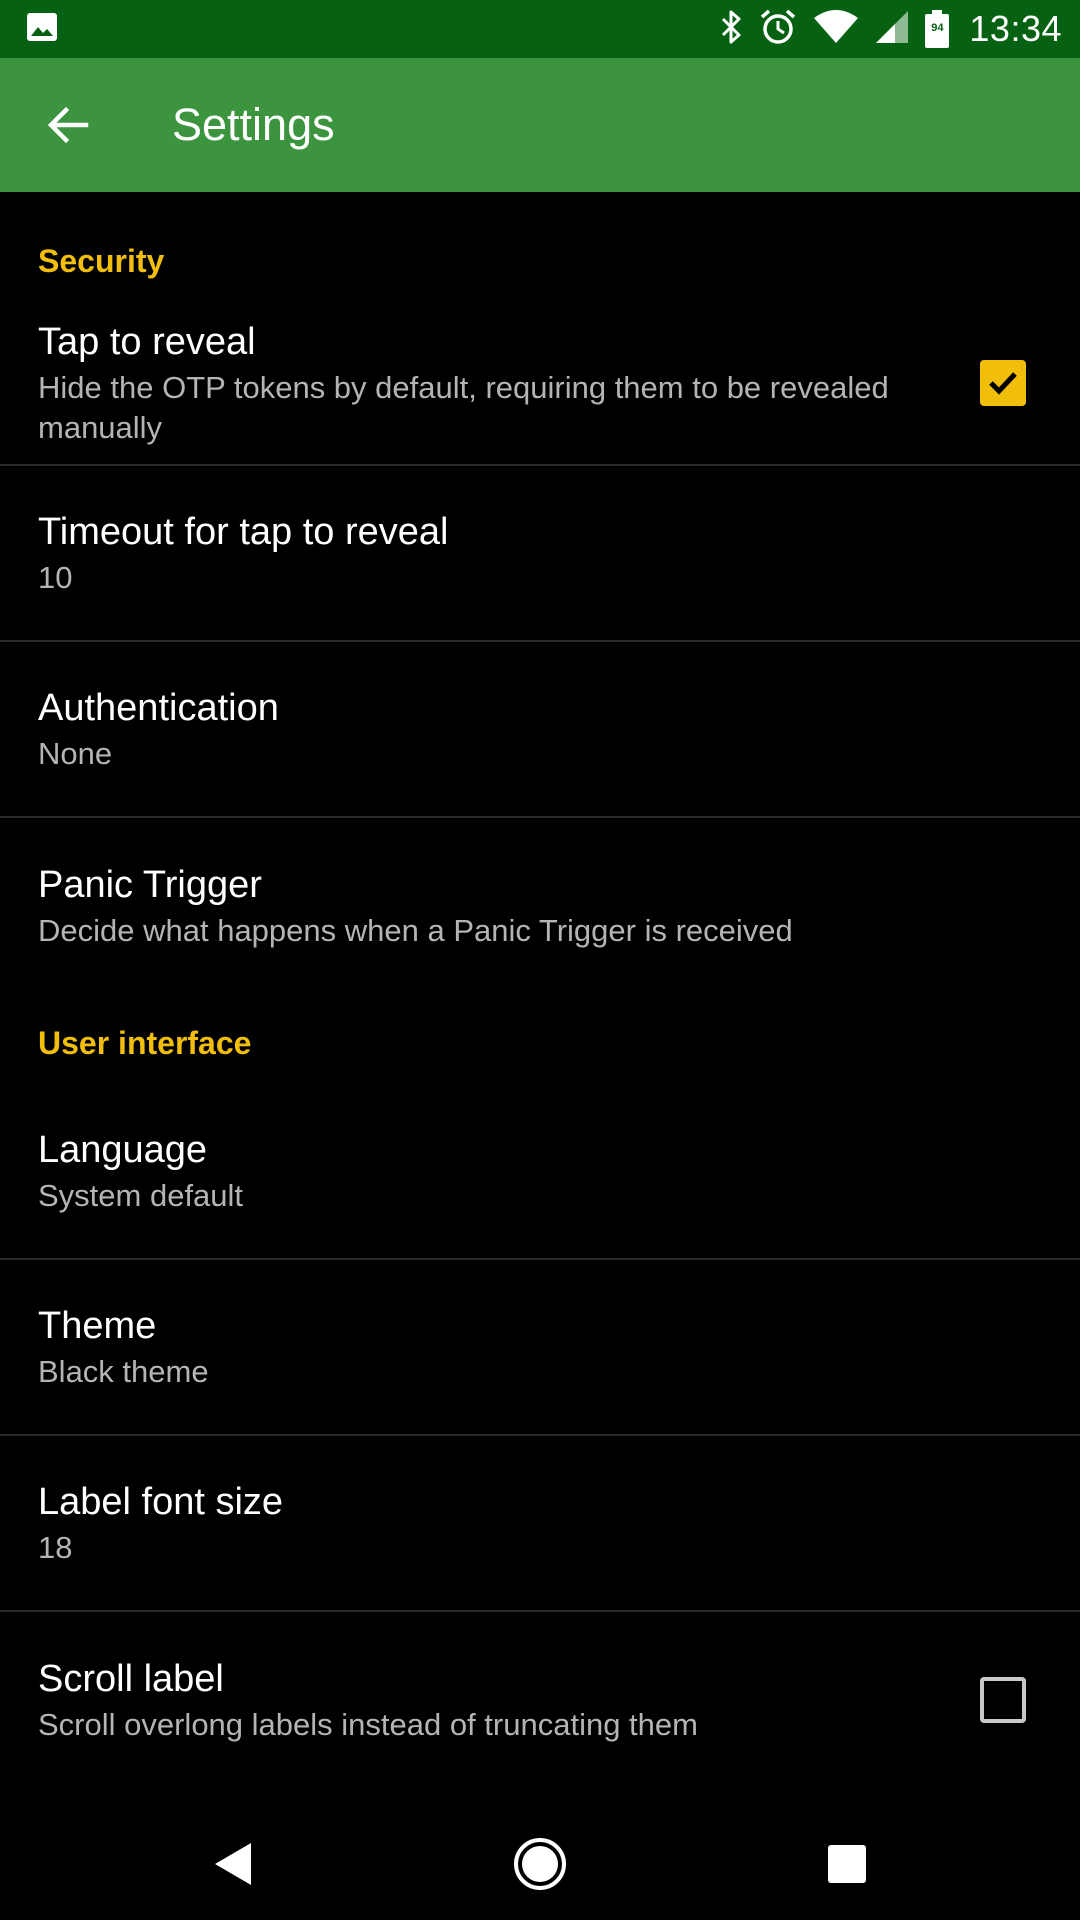 The image size is (1080, 1920). Describe the element at coordinates (731, 29) in the screenshot. I see `bluetooth-icon` at that location.